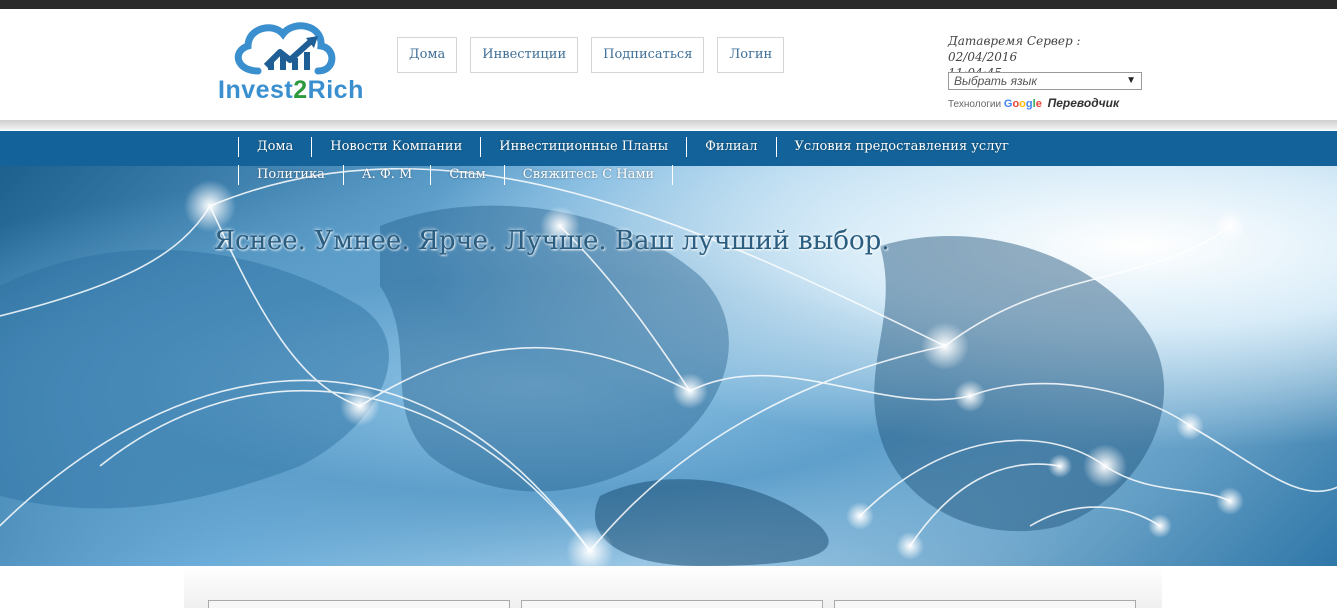  What do you see at coordinates (668, 125) in the screenshot?
I see `header-shadow` at bounding box center [668, 125].